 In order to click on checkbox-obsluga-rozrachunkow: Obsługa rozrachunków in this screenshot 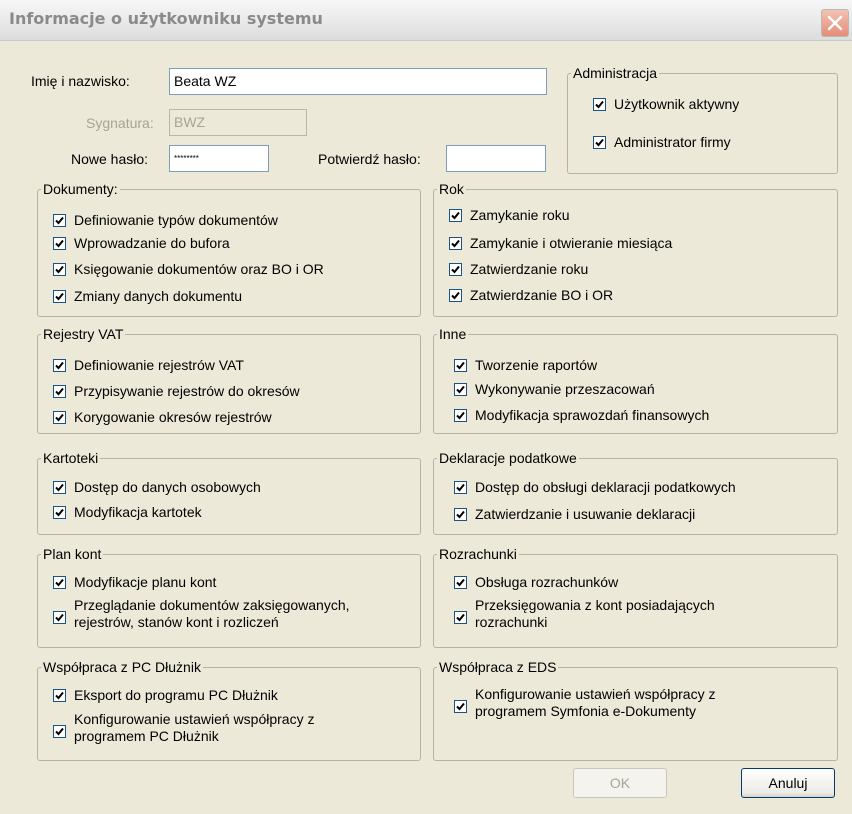, I will do `click(536, 582)`.